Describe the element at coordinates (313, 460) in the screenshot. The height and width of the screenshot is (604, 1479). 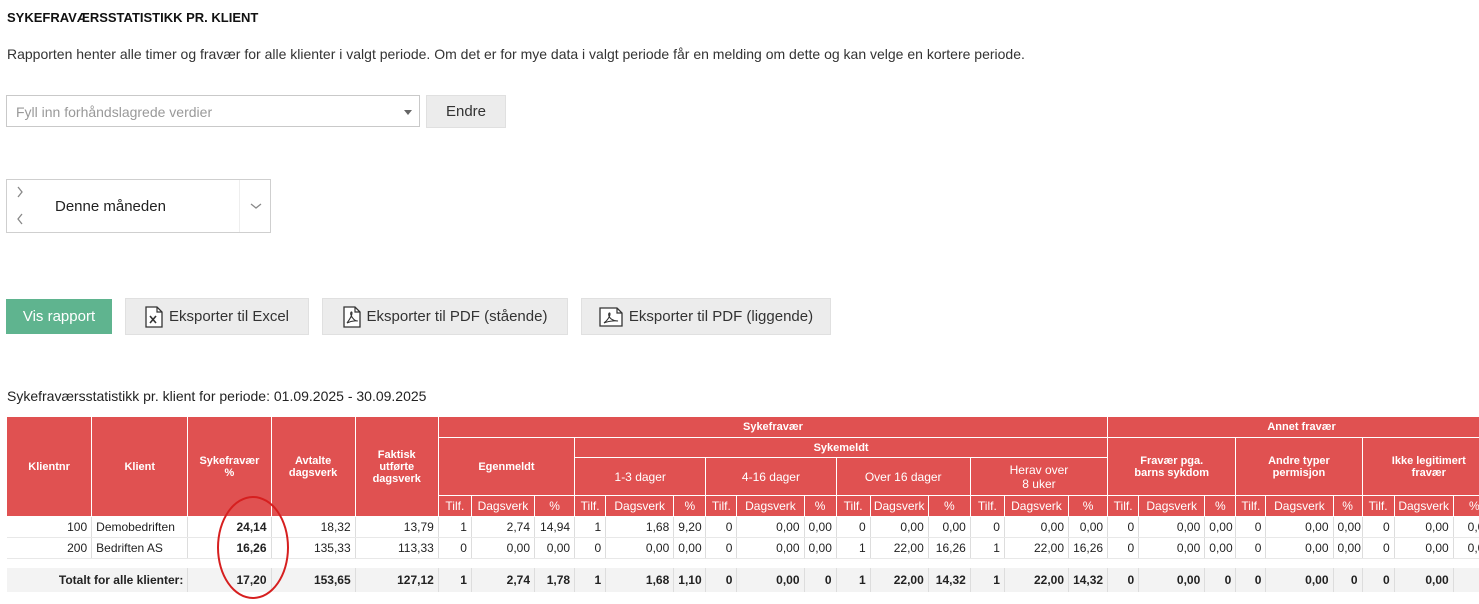
I see `col-agreed-line1: Avtalte` at that location.